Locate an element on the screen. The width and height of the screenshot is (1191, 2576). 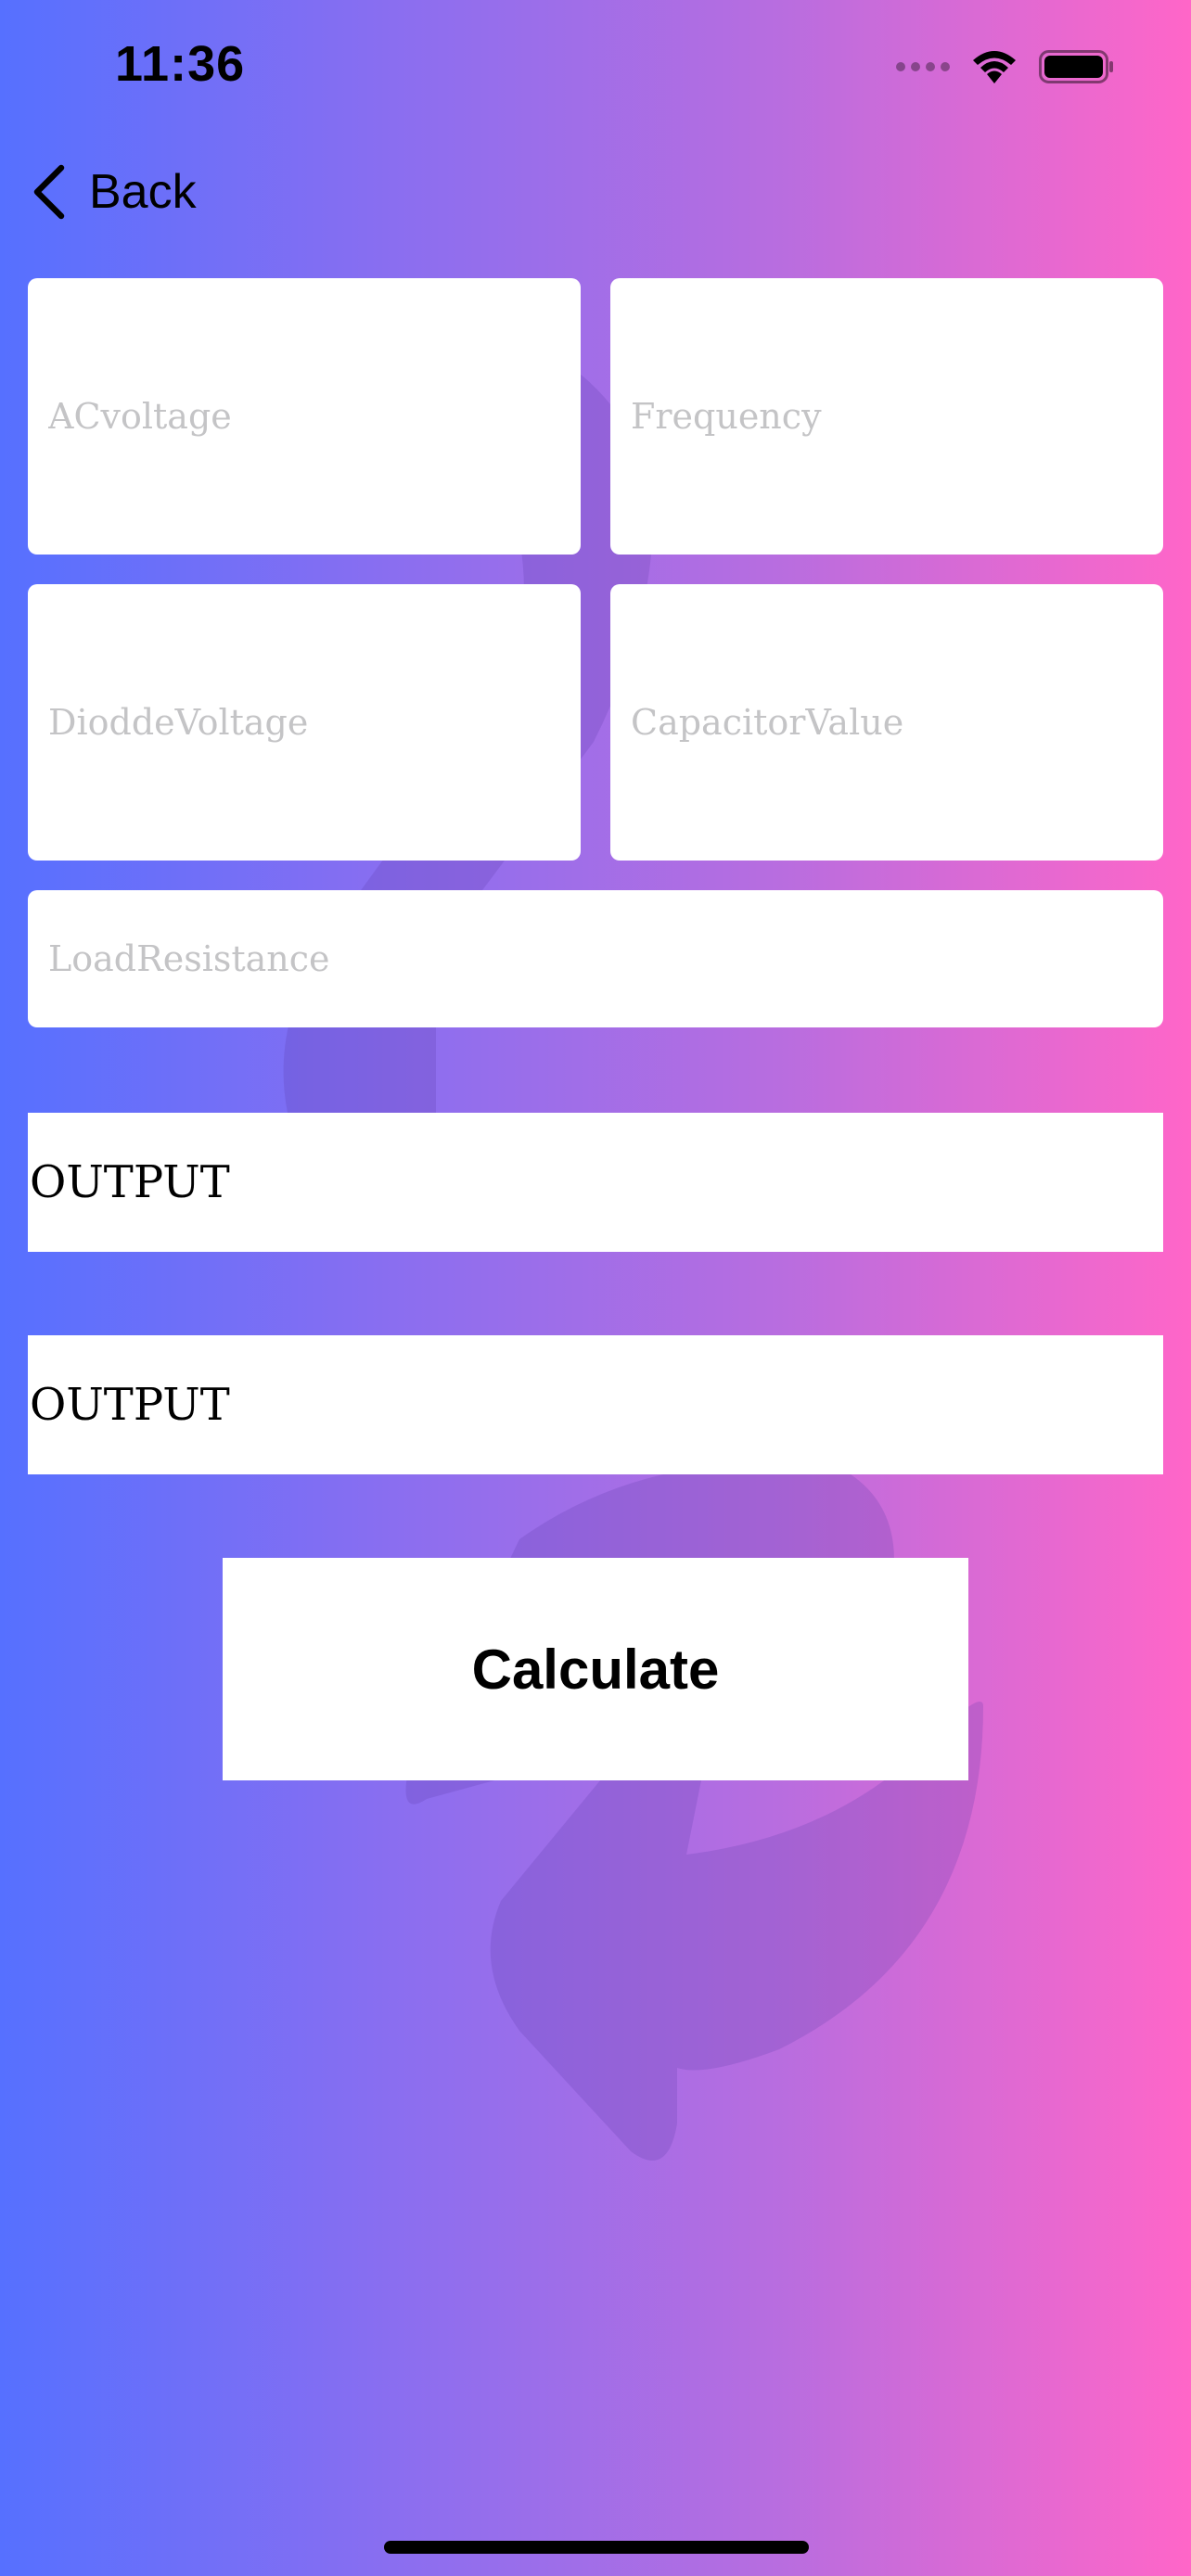
back-button: Back is located at coordinates (113, 191).